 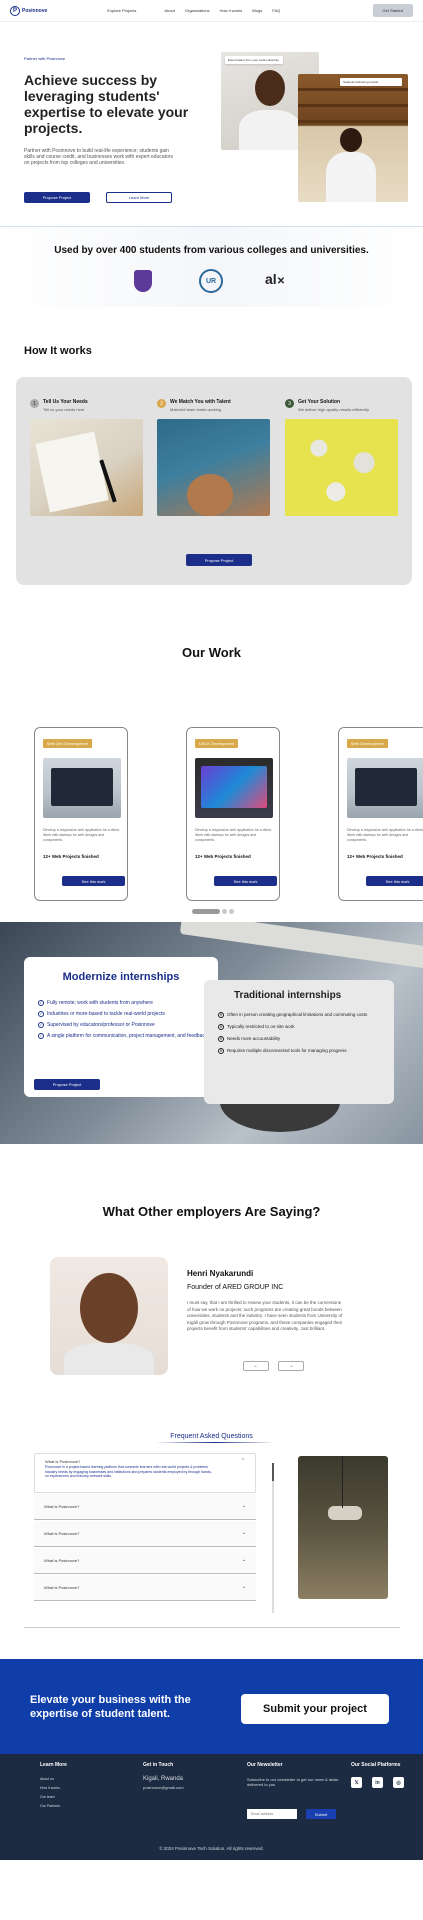 I want to click on step-image-kids-working, so click(x=213, y=467).